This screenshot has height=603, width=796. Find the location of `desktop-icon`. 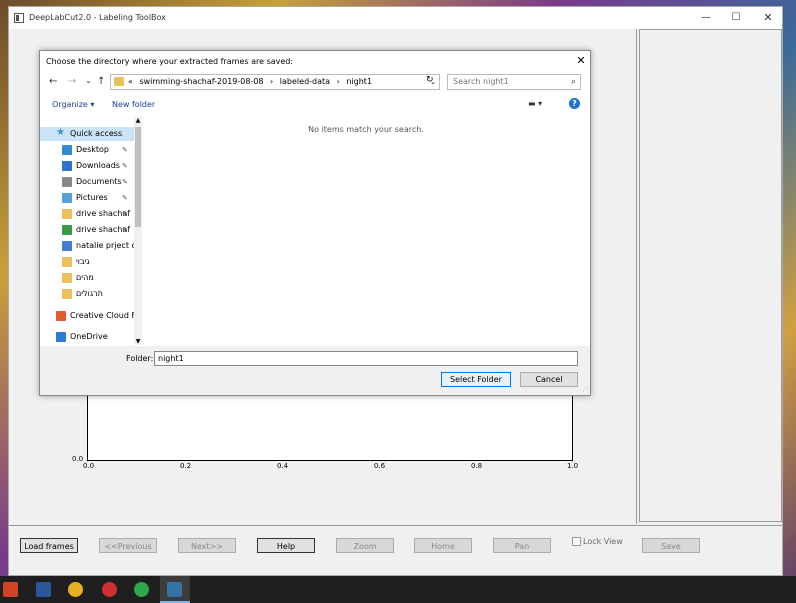

desktop-icon is located at coordinates (67, 150).